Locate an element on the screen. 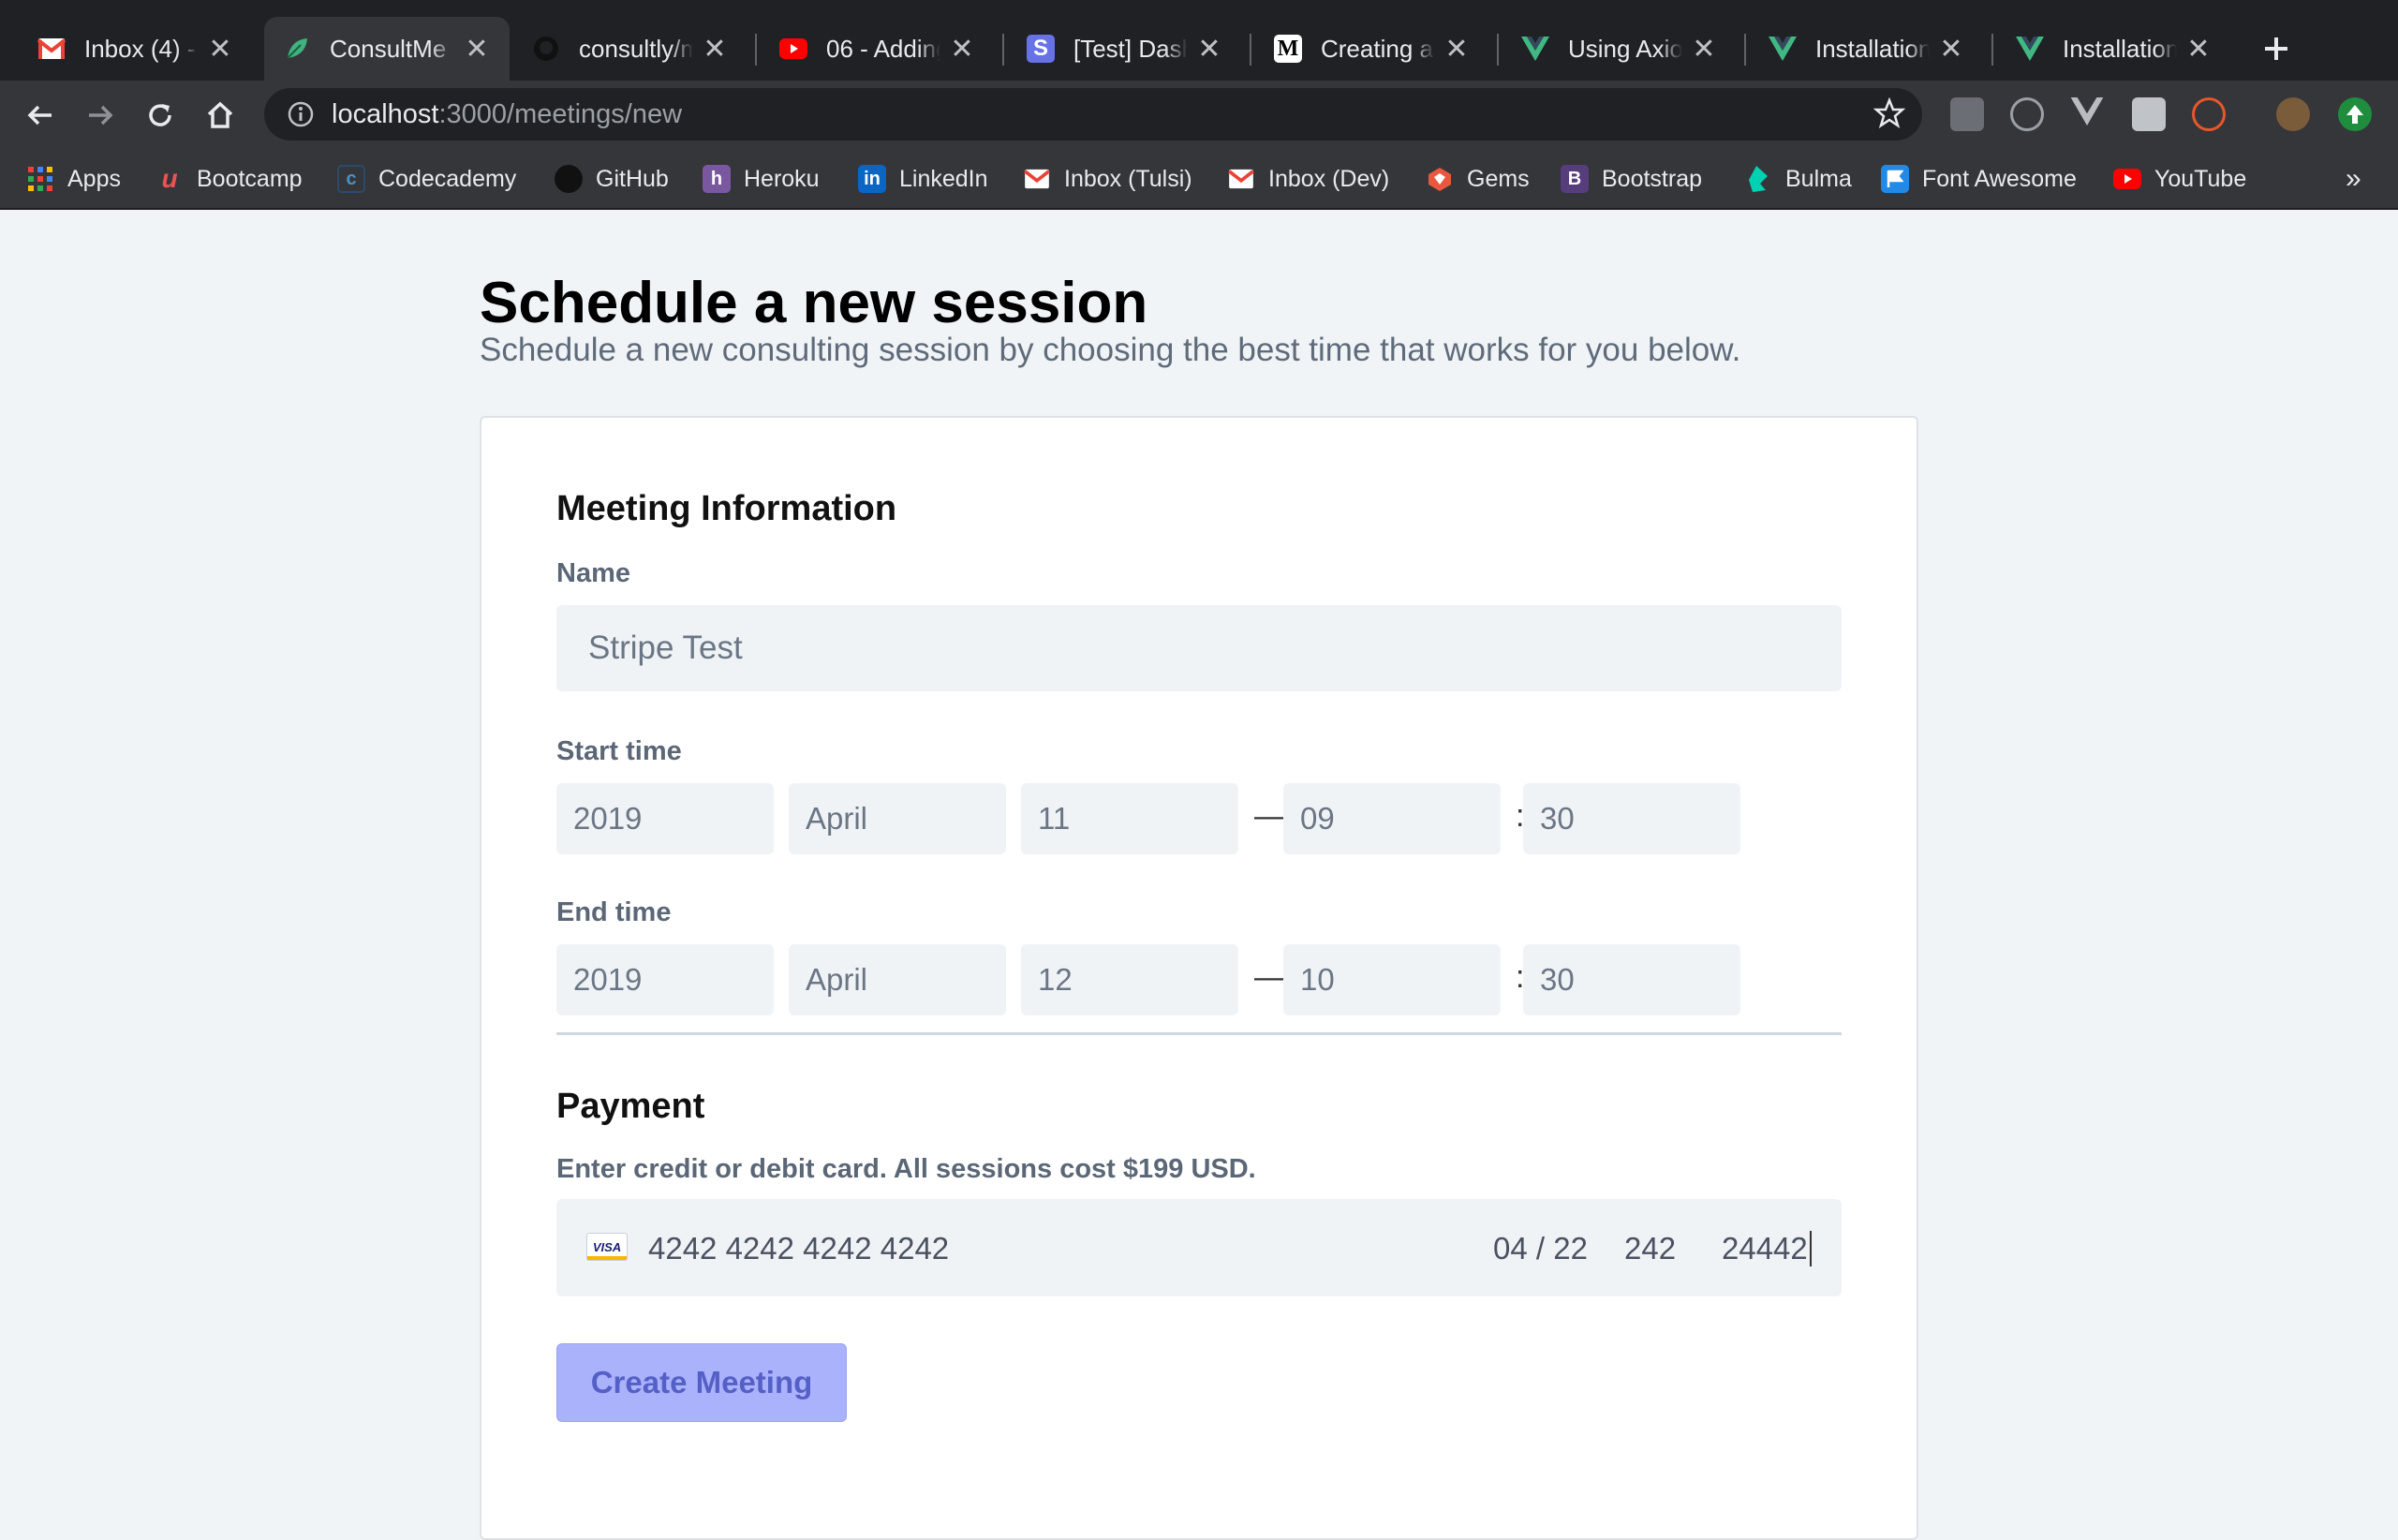  name-input: Stripe Test is located at coordinates (1199, 648).